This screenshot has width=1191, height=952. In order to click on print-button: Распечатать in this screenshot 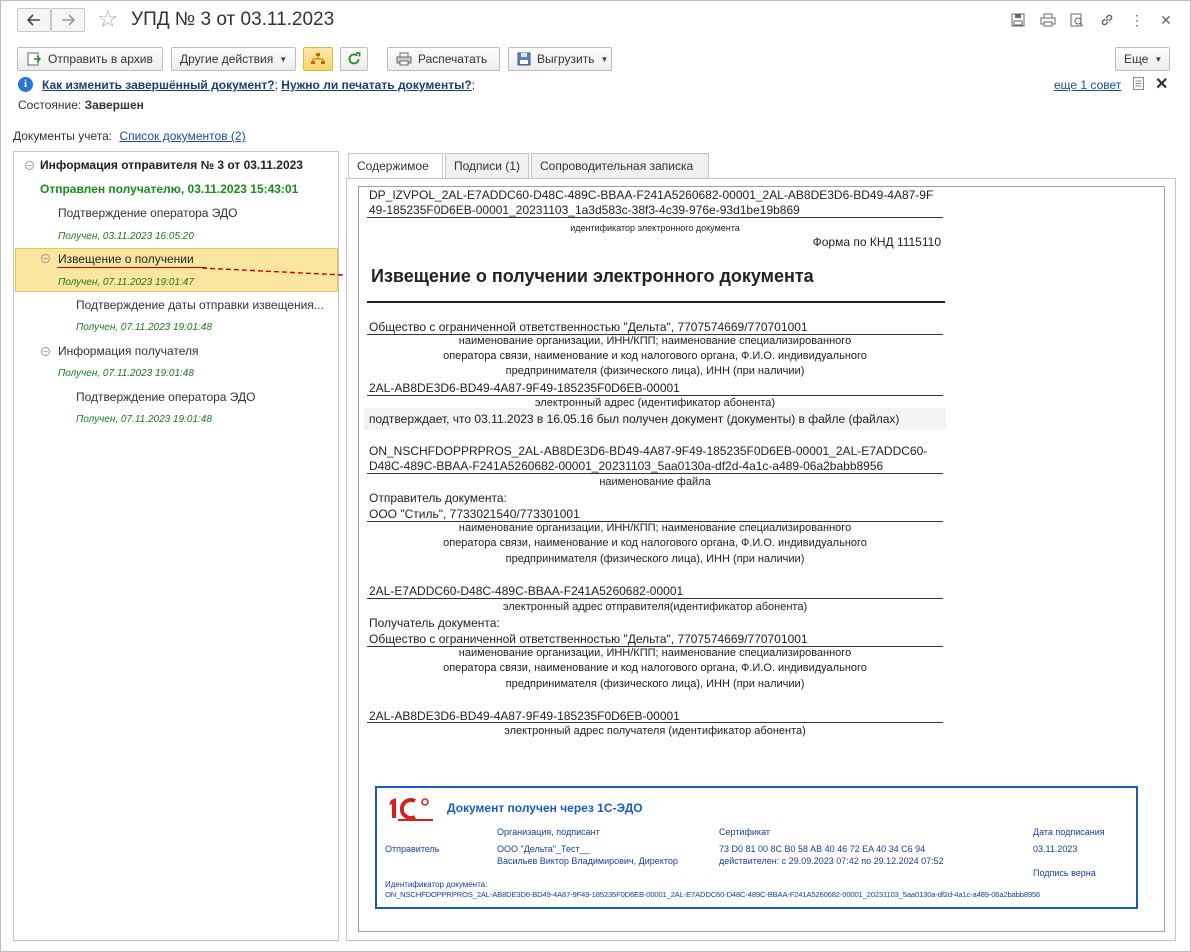, I will do `click(443, 59)`.